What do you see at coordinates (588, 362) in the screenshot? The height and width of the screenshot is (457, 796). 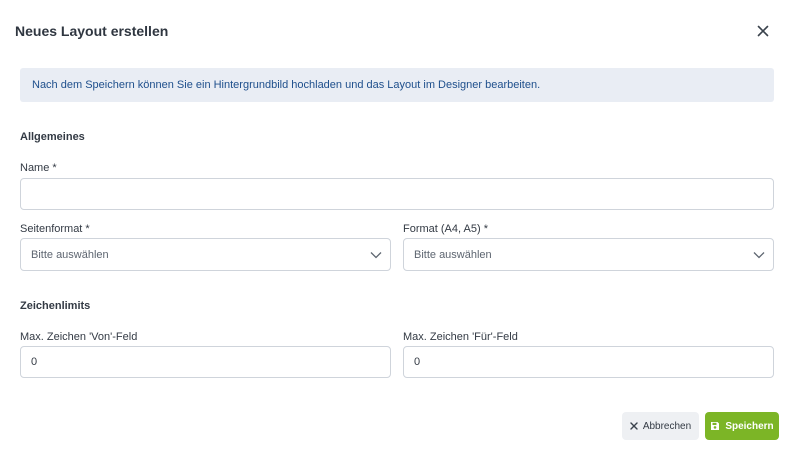 I see `to-limit-input` at bounding box center [588, 362].